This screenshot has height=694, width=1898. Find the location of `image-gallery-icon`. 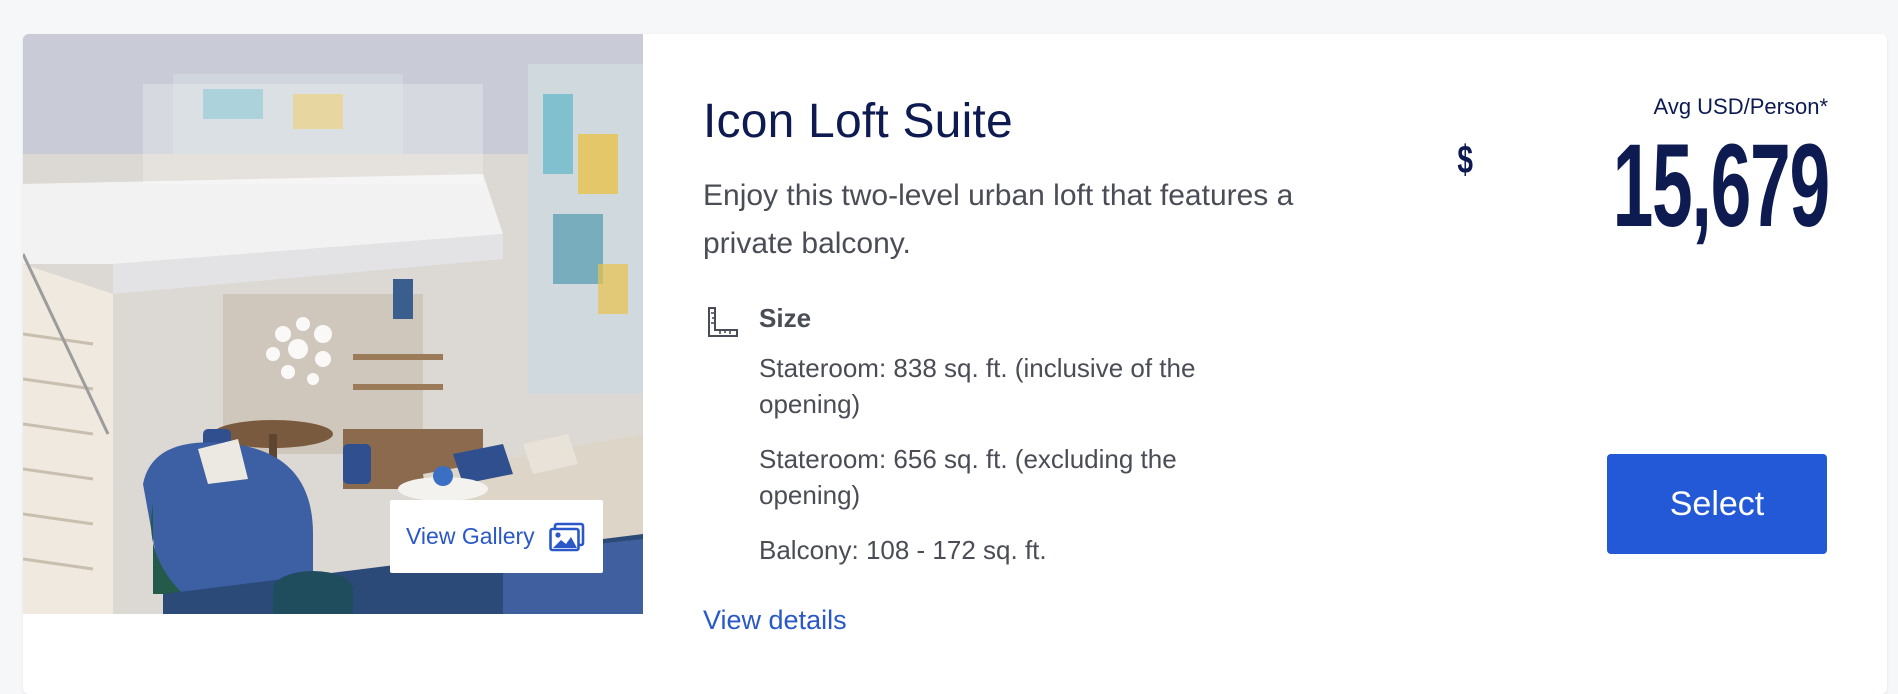

image-gallery-icon is located at coordinates (566, 537).